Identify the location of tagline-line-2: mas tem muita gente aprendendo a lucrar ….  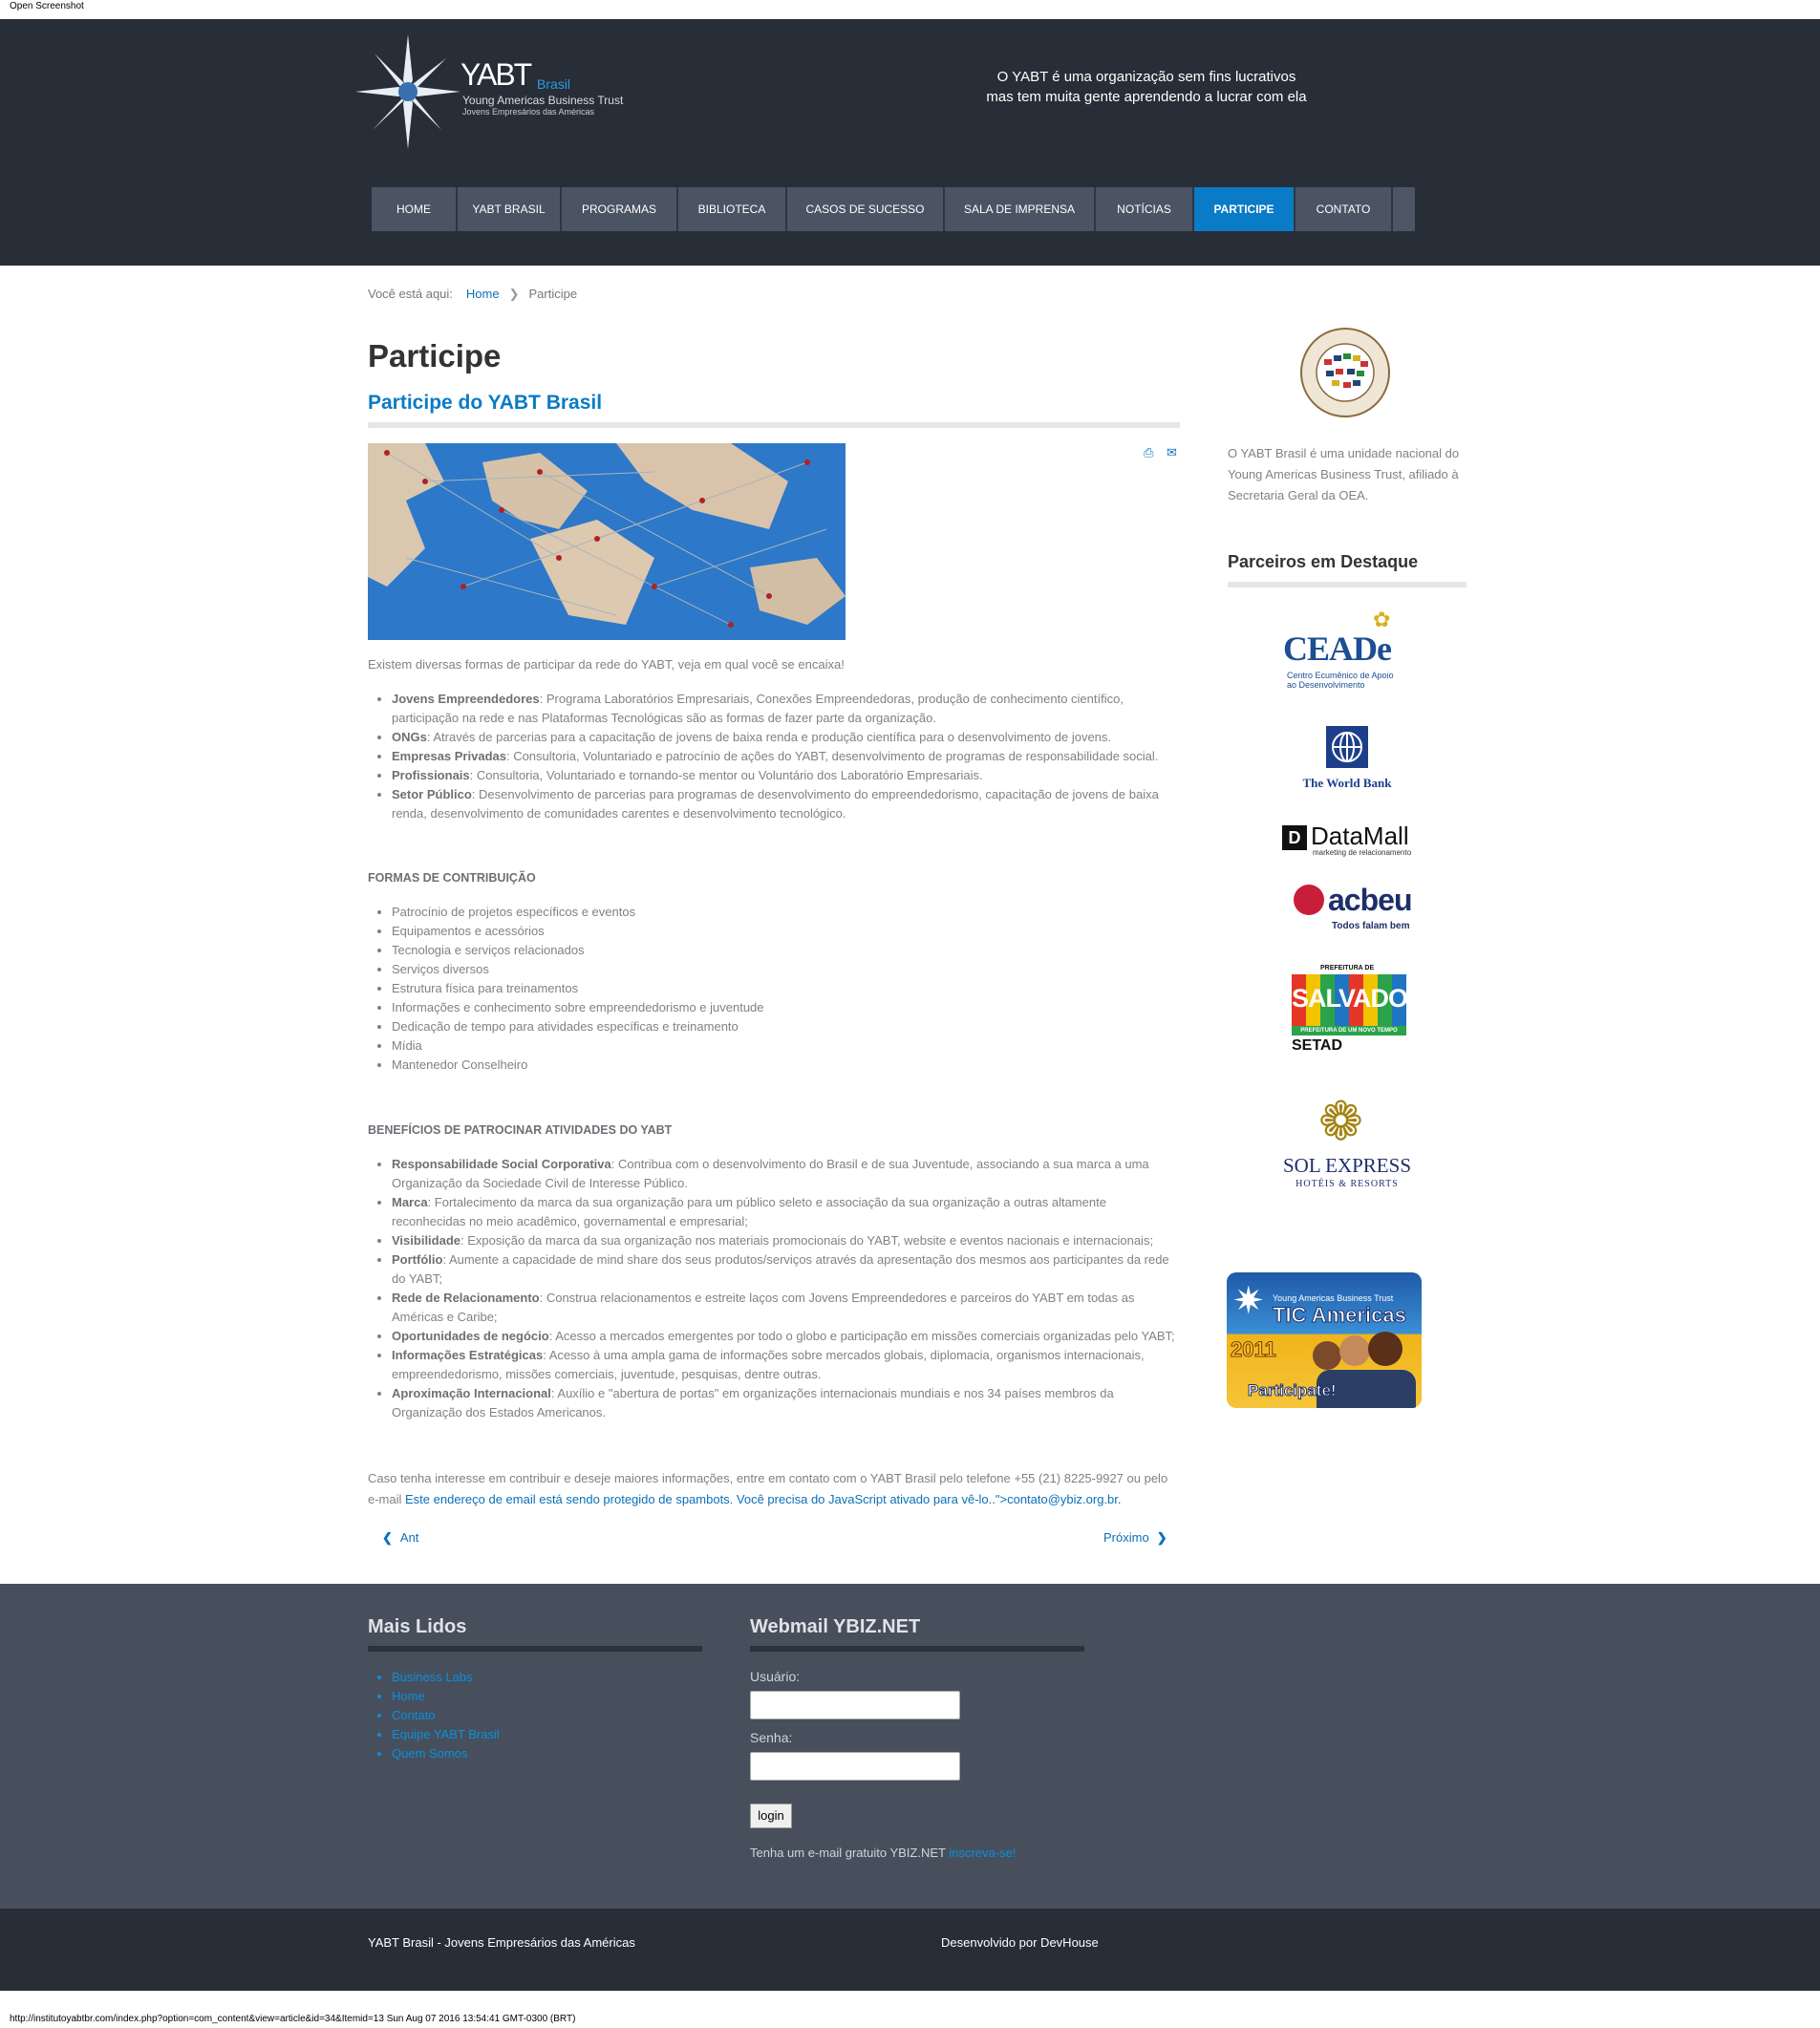
(1146, 97).